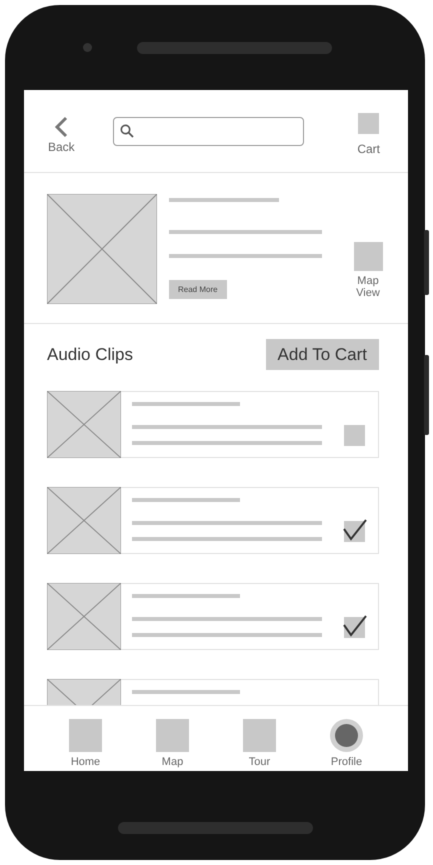 This screenshot has width=433, height=865. Describe the element at coordinates (90, 354) in the screenshot. I see `section-title: Audio Clips` at that location.